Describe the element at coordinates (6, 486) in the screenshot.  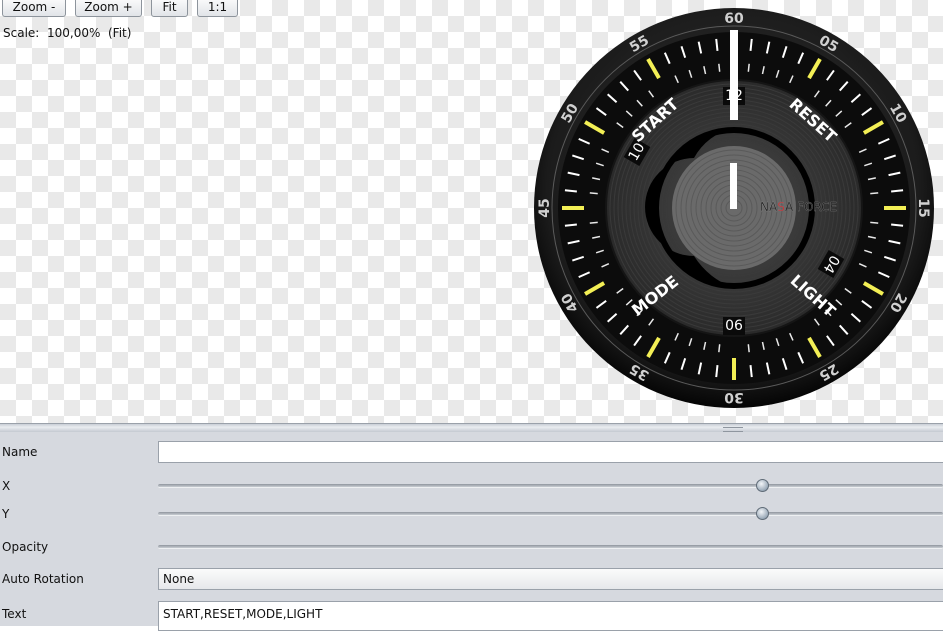
I see `x-label: X` at that location.